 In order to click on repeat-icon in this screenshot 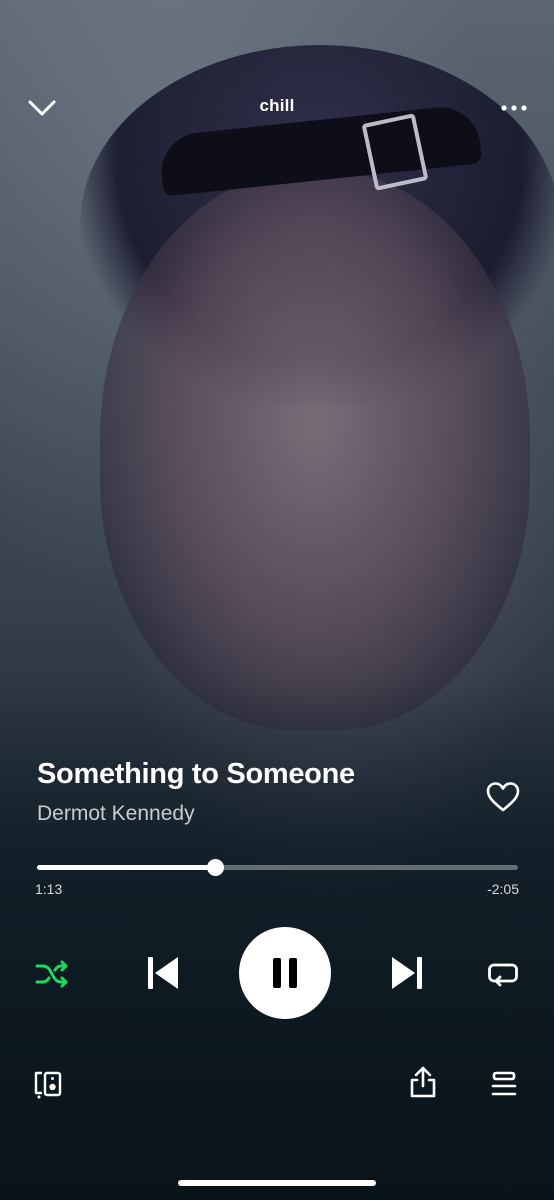, I will do `click(503, 975)`.